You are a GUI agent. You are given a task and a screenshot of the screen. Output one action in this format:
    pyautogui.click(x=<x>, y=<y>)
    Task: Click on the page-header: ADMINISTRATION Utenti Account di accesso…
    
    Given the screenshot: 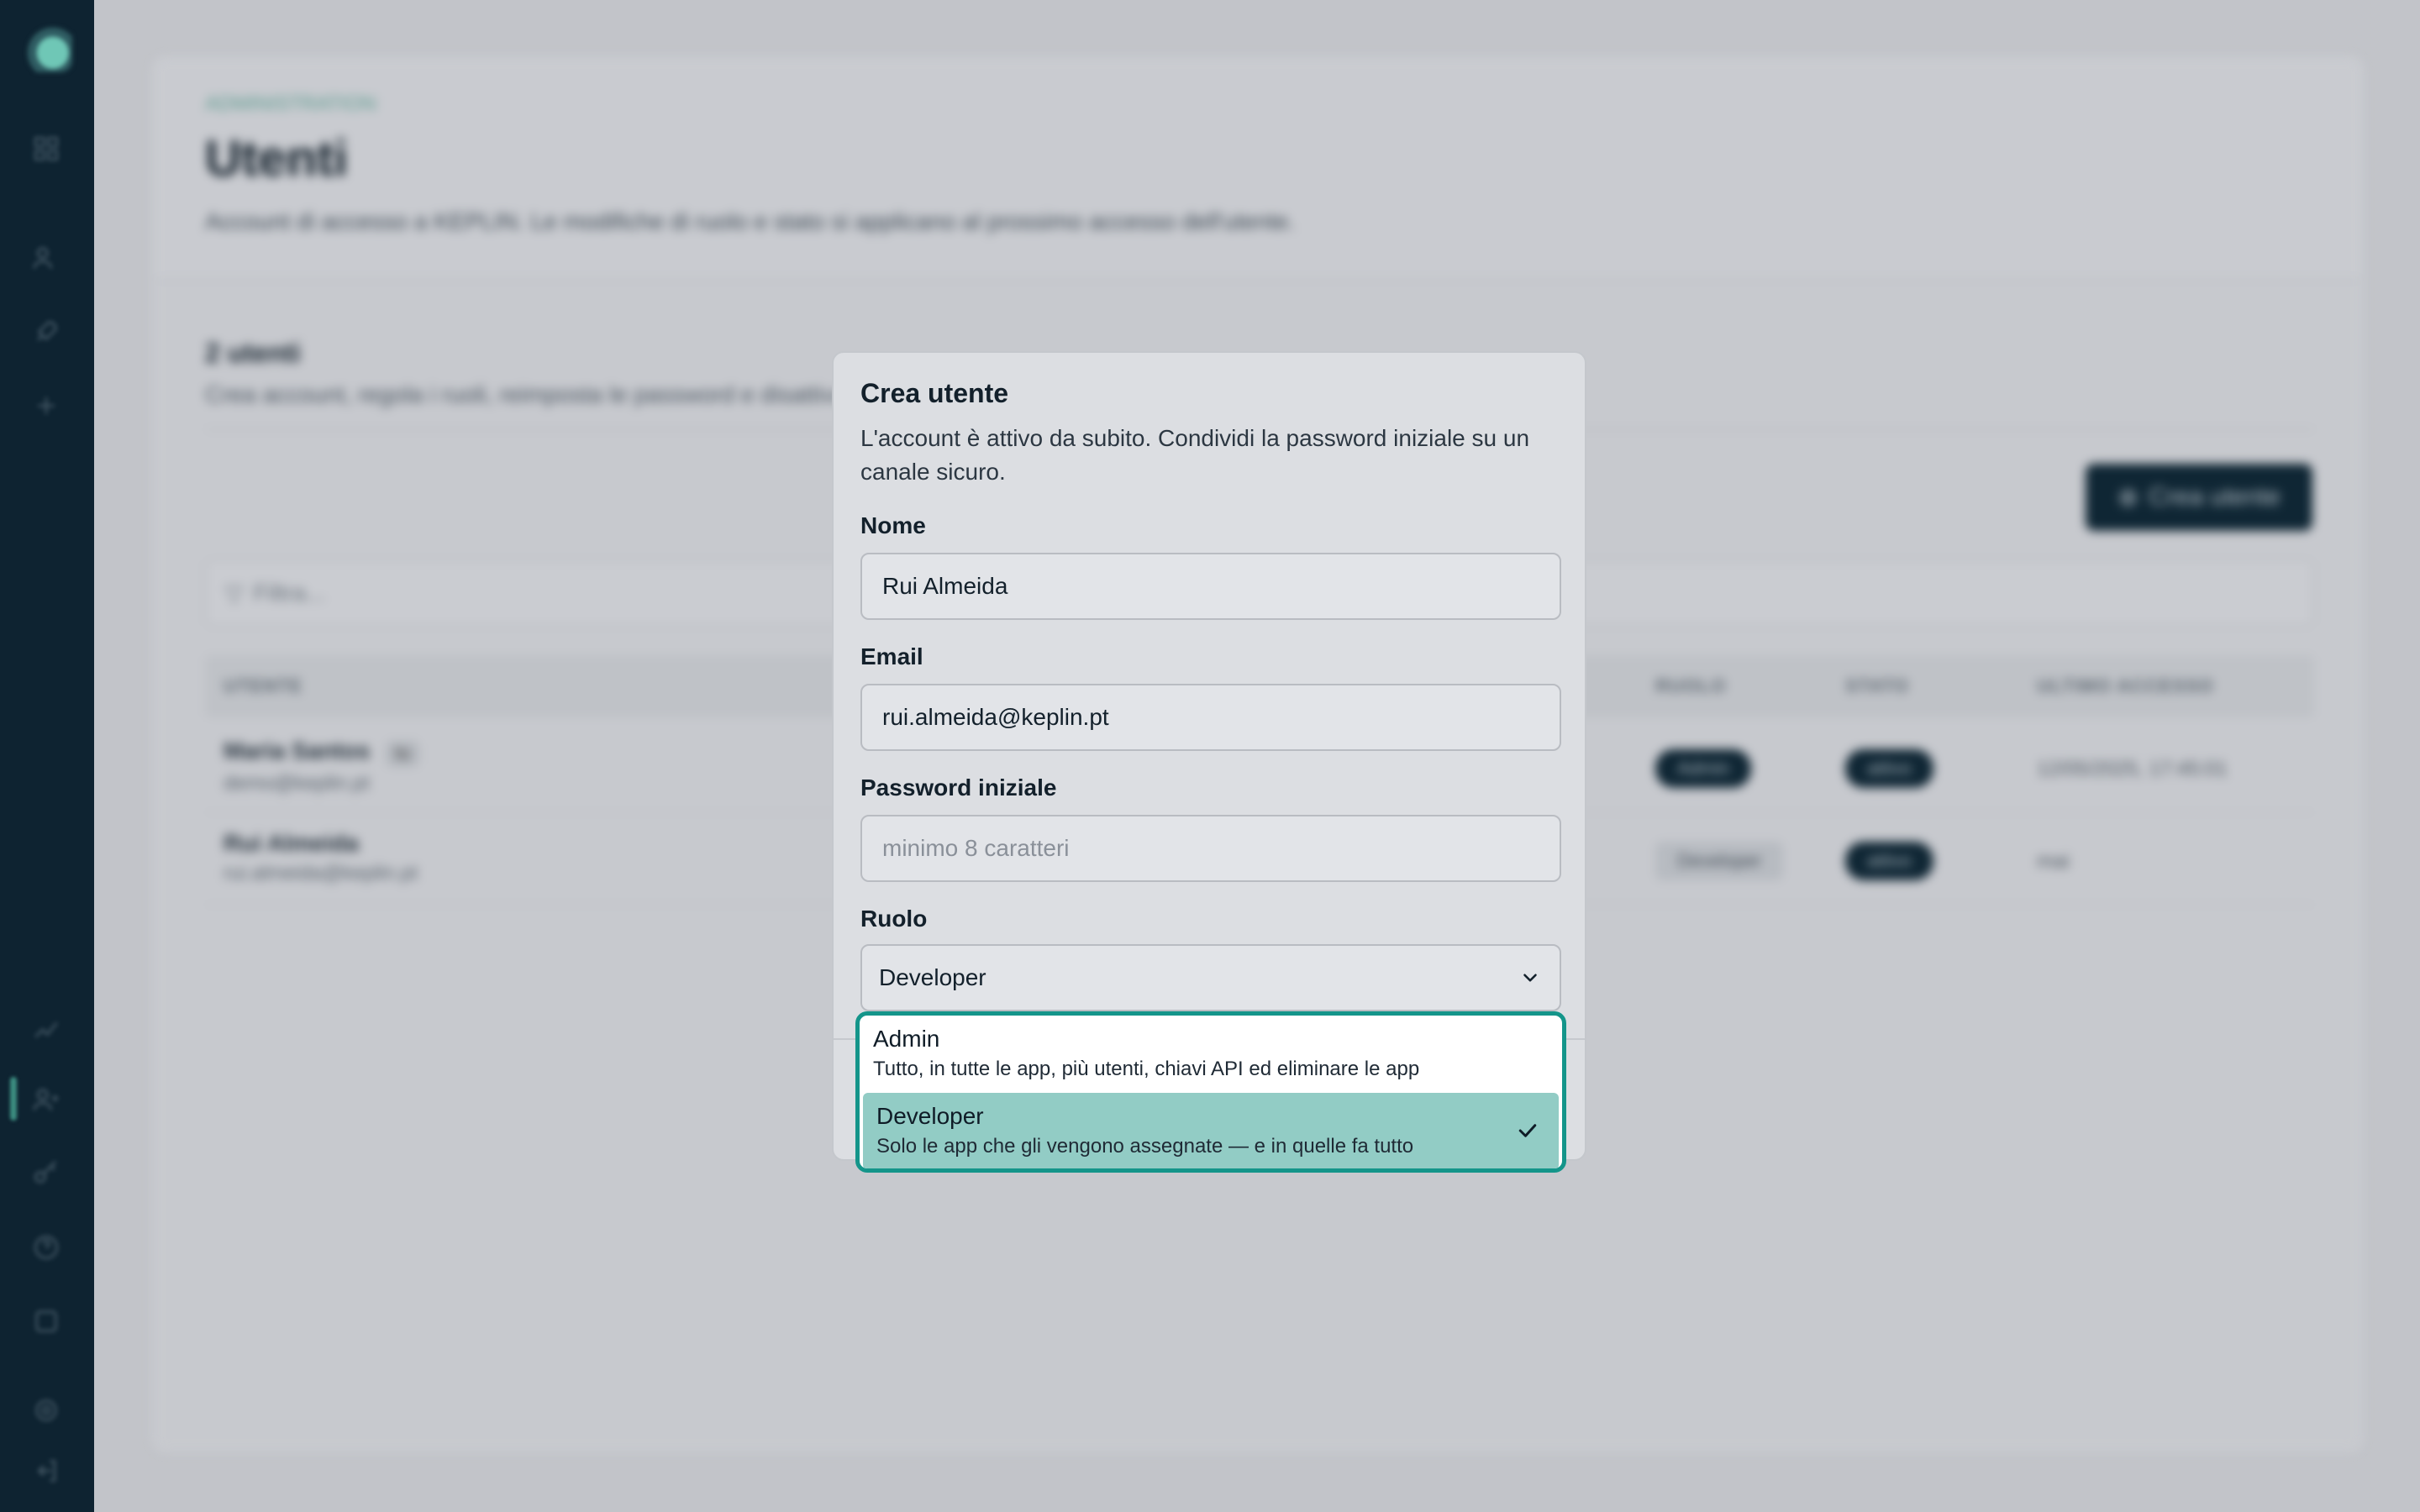 What is the action you would take?
    pyautogui.click(x=1258, y=170)
    